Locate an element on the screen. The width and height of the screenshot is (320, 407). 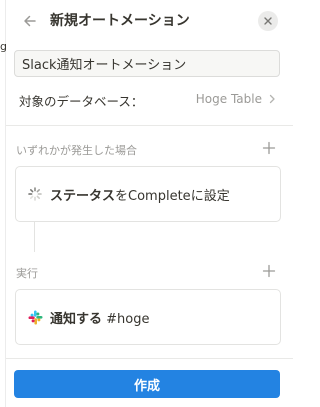
panel-title: 新規オートメーション is located at coordinates (120, 21).